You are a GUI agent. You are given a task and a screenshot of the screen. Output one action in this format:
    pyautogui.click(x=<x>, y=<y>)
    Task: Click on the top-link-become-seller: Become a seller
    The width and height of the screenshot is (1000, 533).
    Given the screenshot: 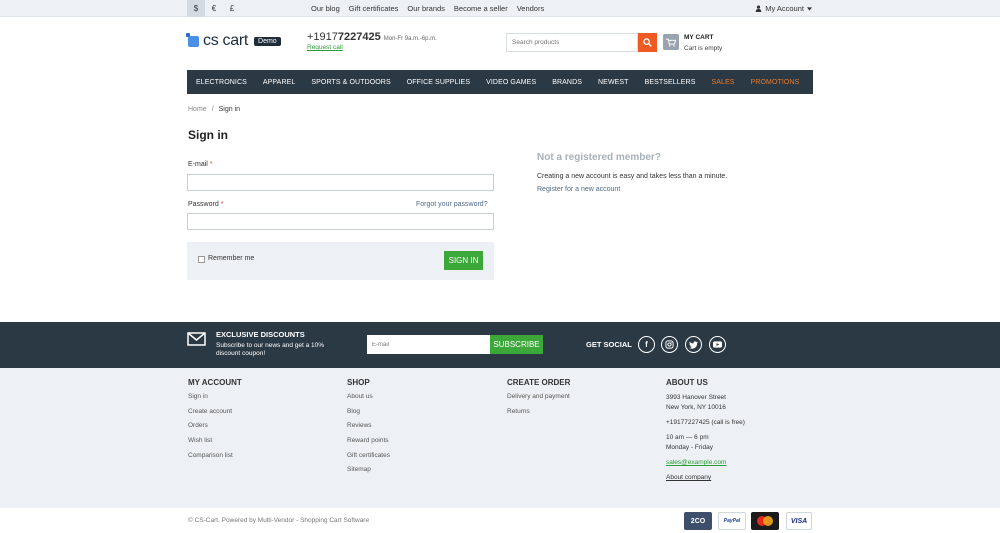 What is the action you would take?
    pyautogui.click(x=481, y=8)
    